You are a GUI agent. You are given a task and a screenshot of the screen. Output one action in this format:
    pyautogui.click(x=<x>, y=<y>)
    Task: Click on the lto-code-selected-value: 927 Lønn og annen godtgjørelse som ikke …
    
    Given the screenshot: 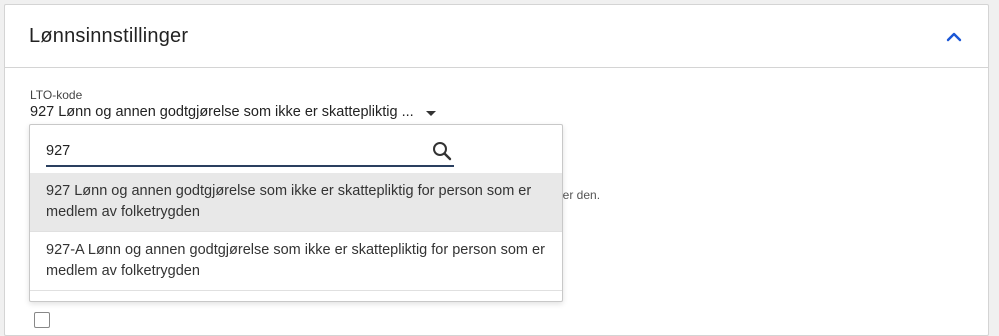 What is the action you would take?
    pyautogui.click(x=222, y=112)
    